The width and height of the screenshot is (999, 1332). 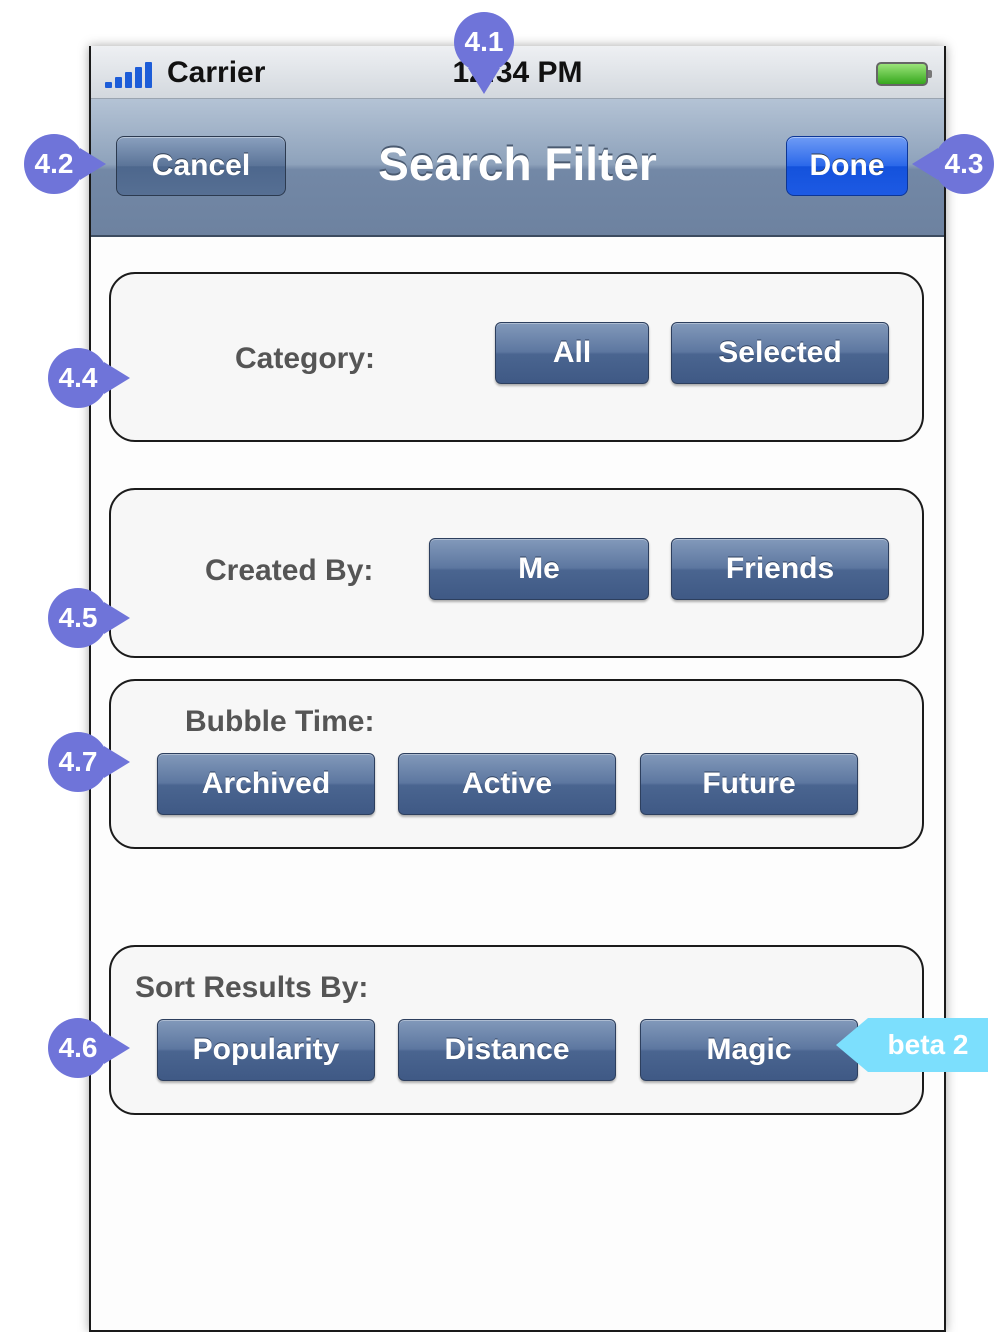 What do you see at coordinates (484, 53) in the screenshot?
I see `annotation-marker-4-1: 4.1` at bounding box center [484, 53].